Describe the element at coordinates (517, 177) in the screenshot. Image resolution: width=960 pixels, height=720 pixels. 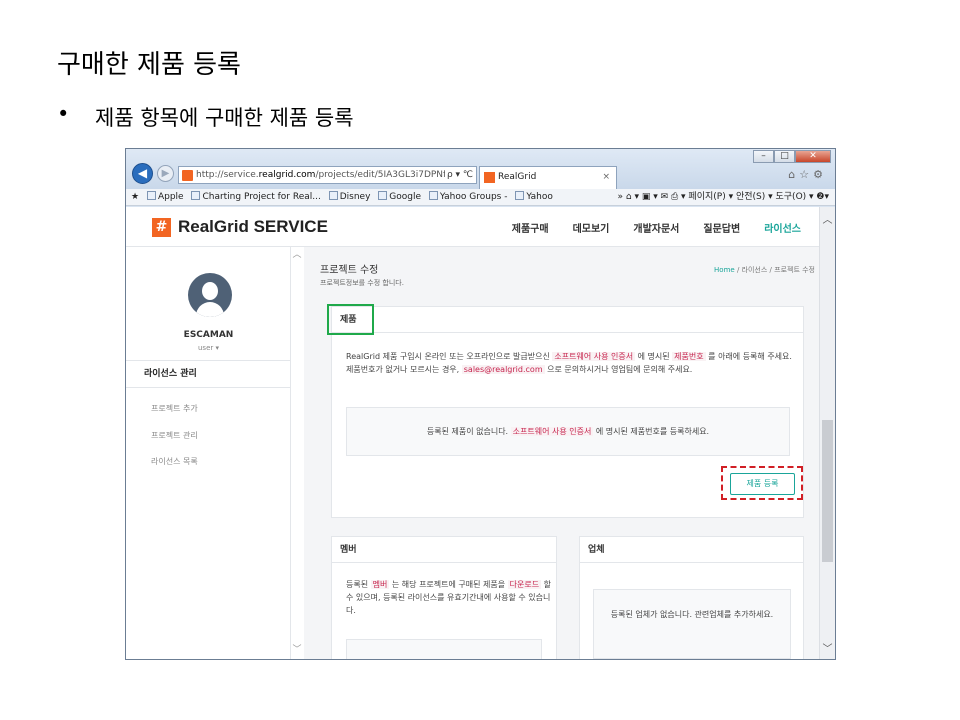
I see `tab-title: RealGrid` at that location.